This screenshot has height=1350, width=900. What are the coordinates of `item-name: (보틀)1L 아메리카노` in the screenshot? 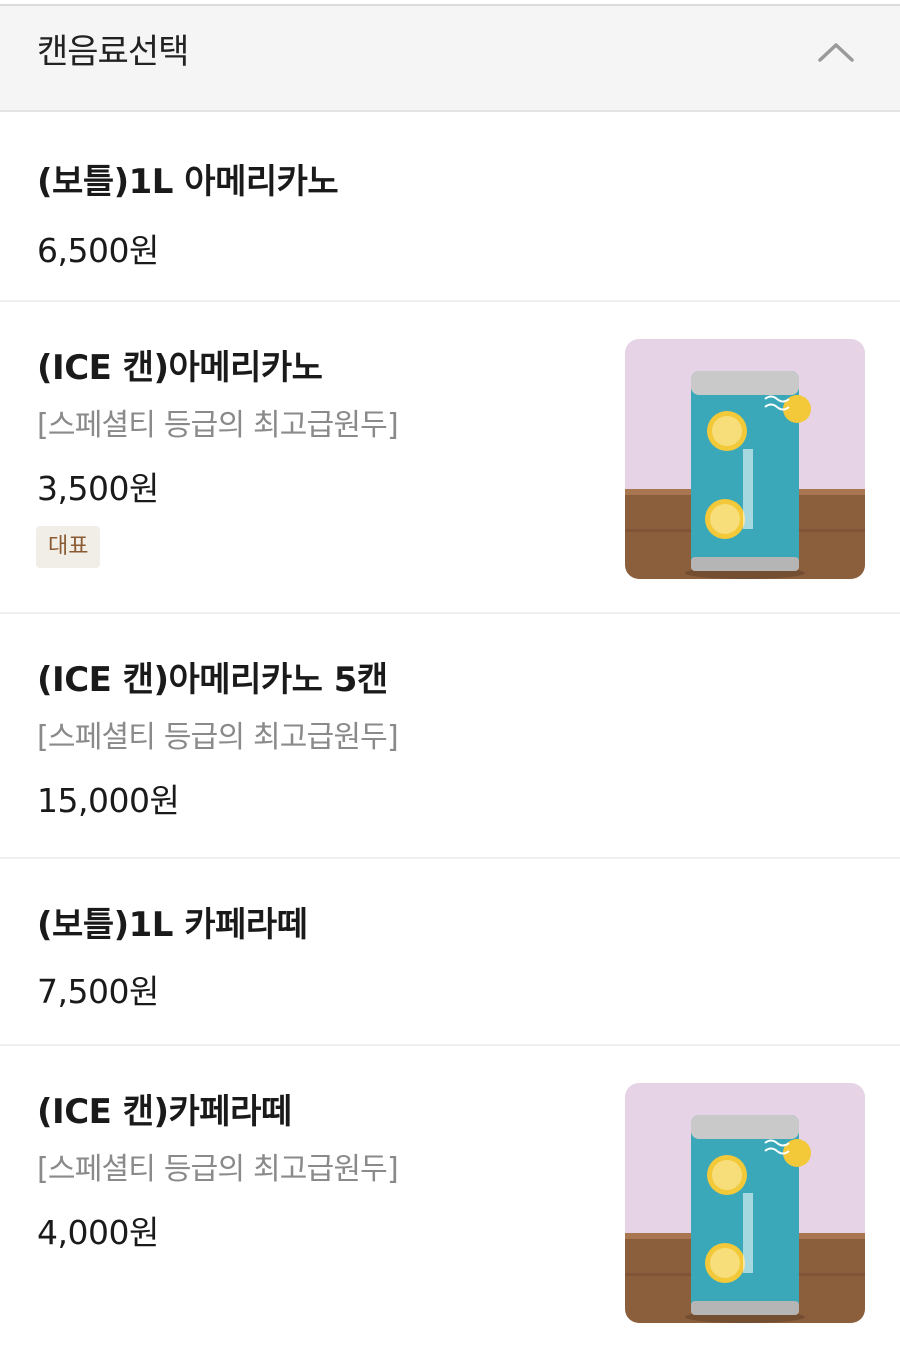 It's located at (188, 182).